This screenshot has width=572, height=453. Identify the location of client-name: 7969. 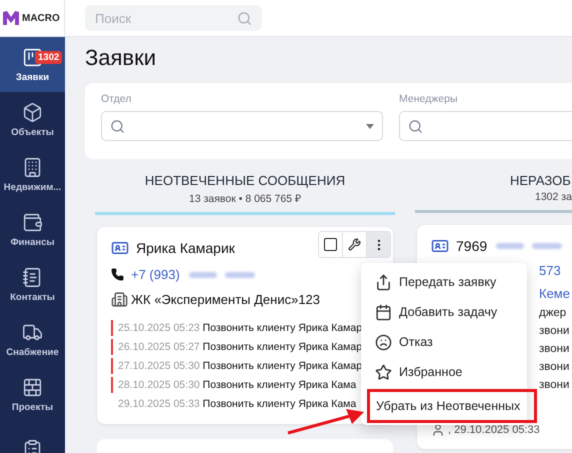
(472, 246).